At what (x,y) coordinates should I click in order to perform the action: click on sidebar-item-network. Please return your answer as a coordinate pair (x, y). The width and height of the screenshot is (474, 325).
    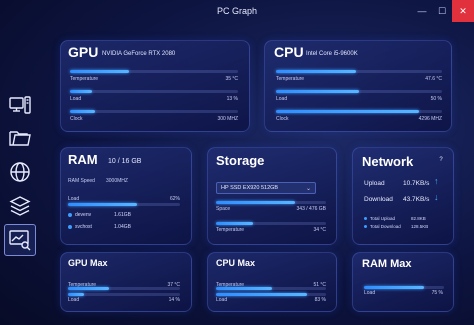
    Looking at the image, I should click on (20, 172).